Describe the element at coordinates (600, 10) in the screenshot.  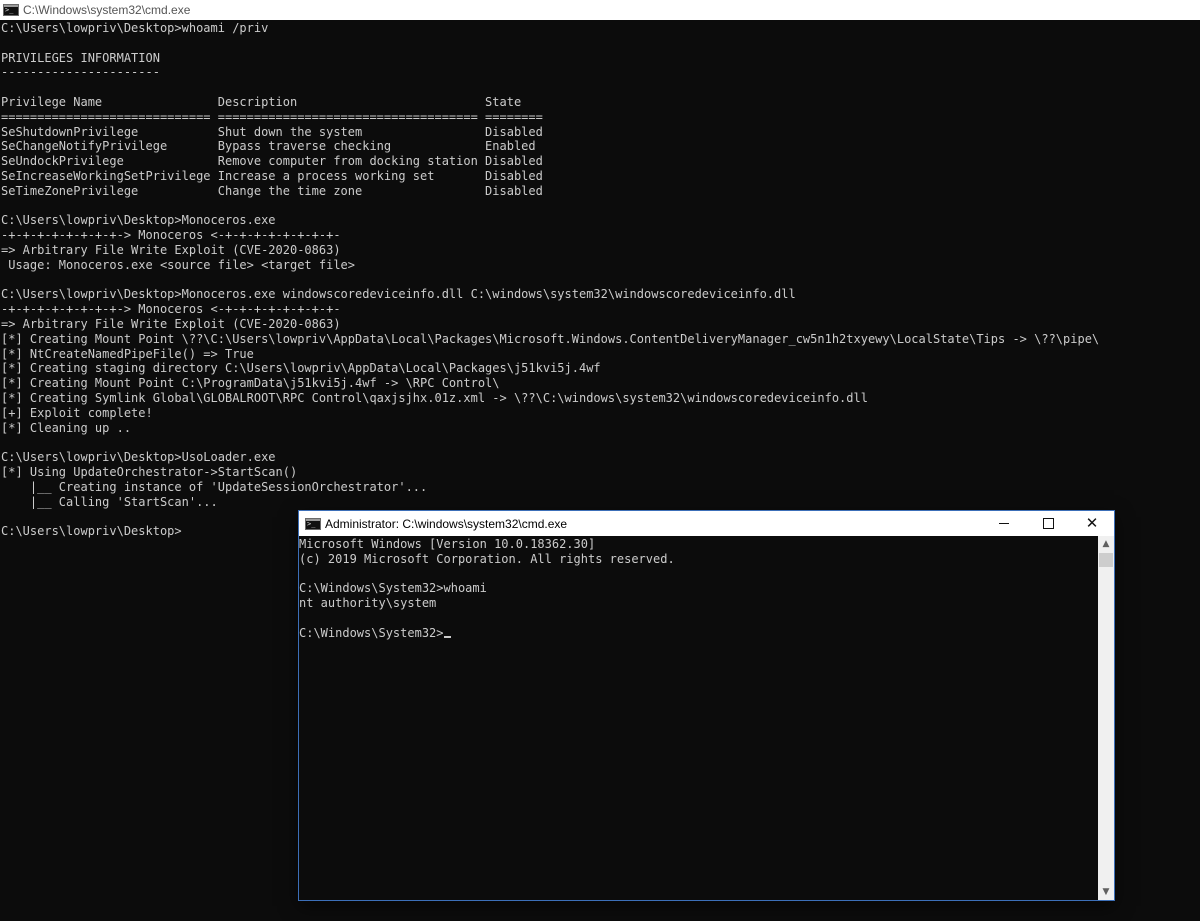
I see `background-window-titlebar: C:\Windows\system32\cmd.exe` at that location.